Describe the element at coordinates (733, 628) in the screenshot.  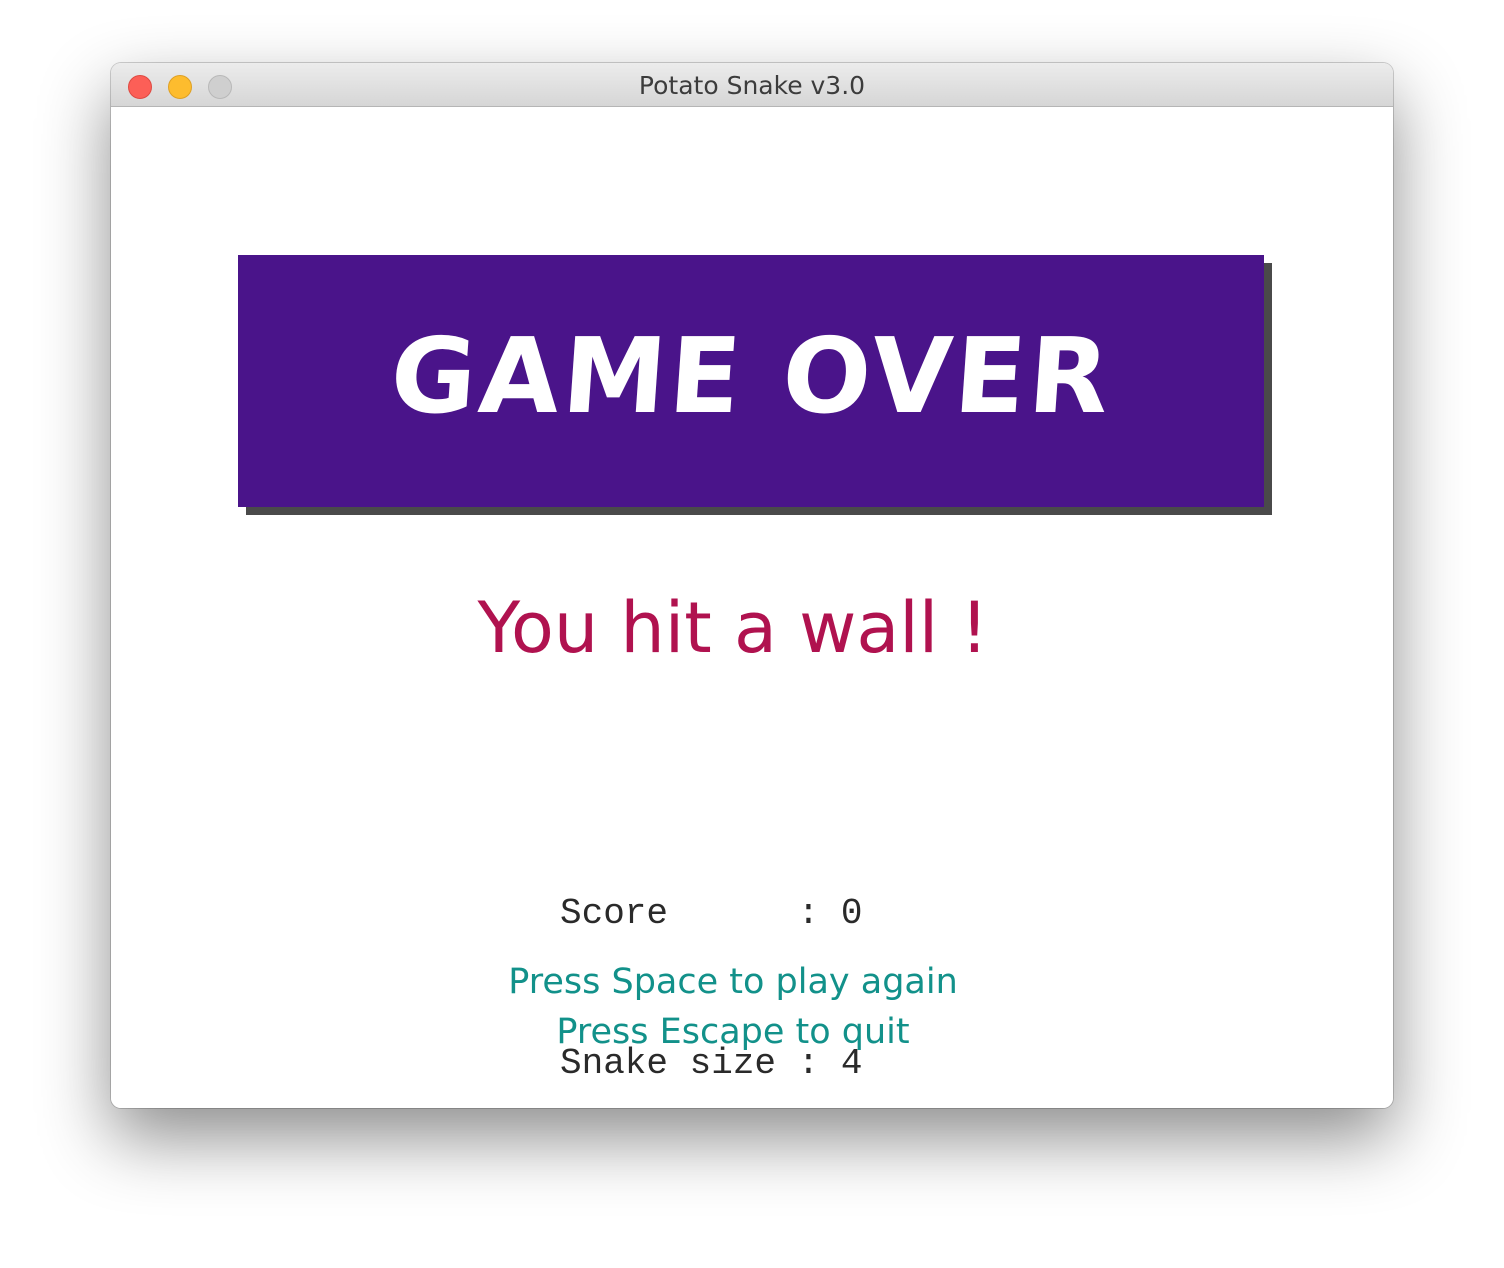
I see `game-over-message: You hit a wall !` at that location.